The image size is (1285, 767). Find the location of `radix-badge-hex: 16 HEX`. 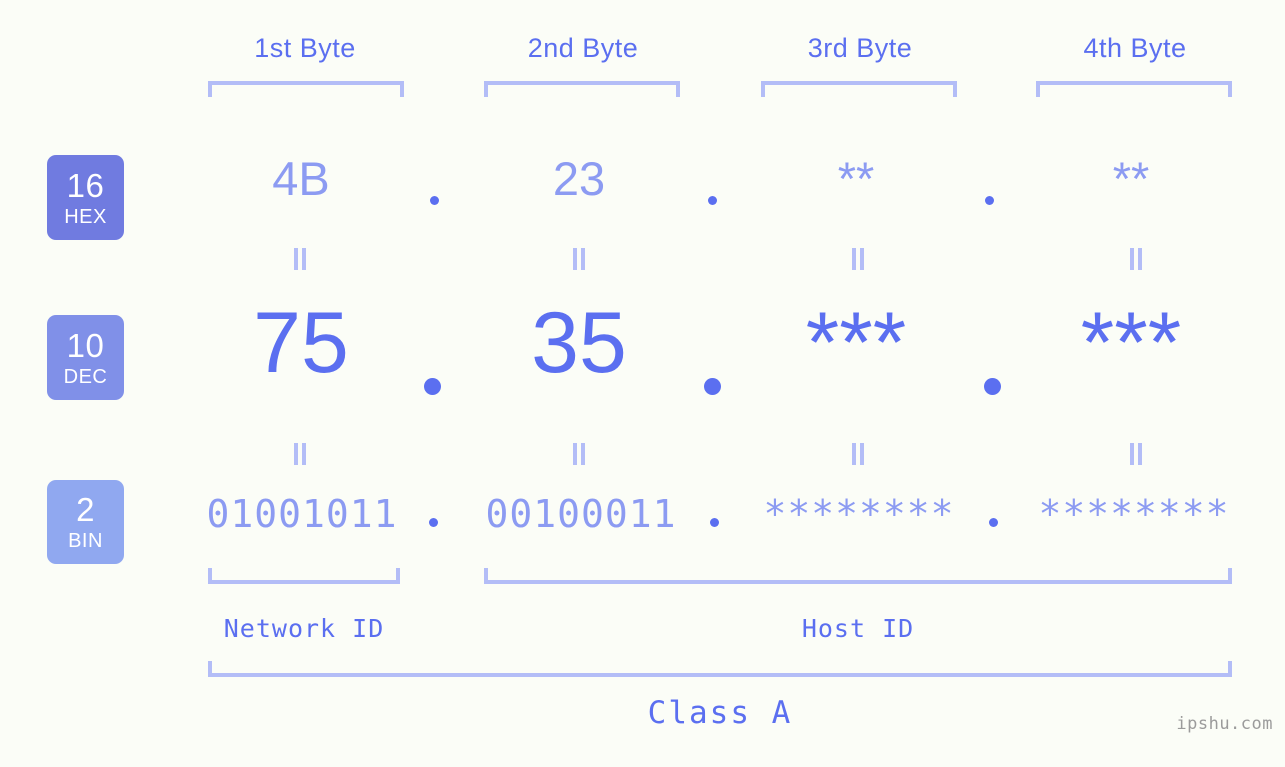

radix-badge-hex: 16 HEX is located at coordinates (85, 197).